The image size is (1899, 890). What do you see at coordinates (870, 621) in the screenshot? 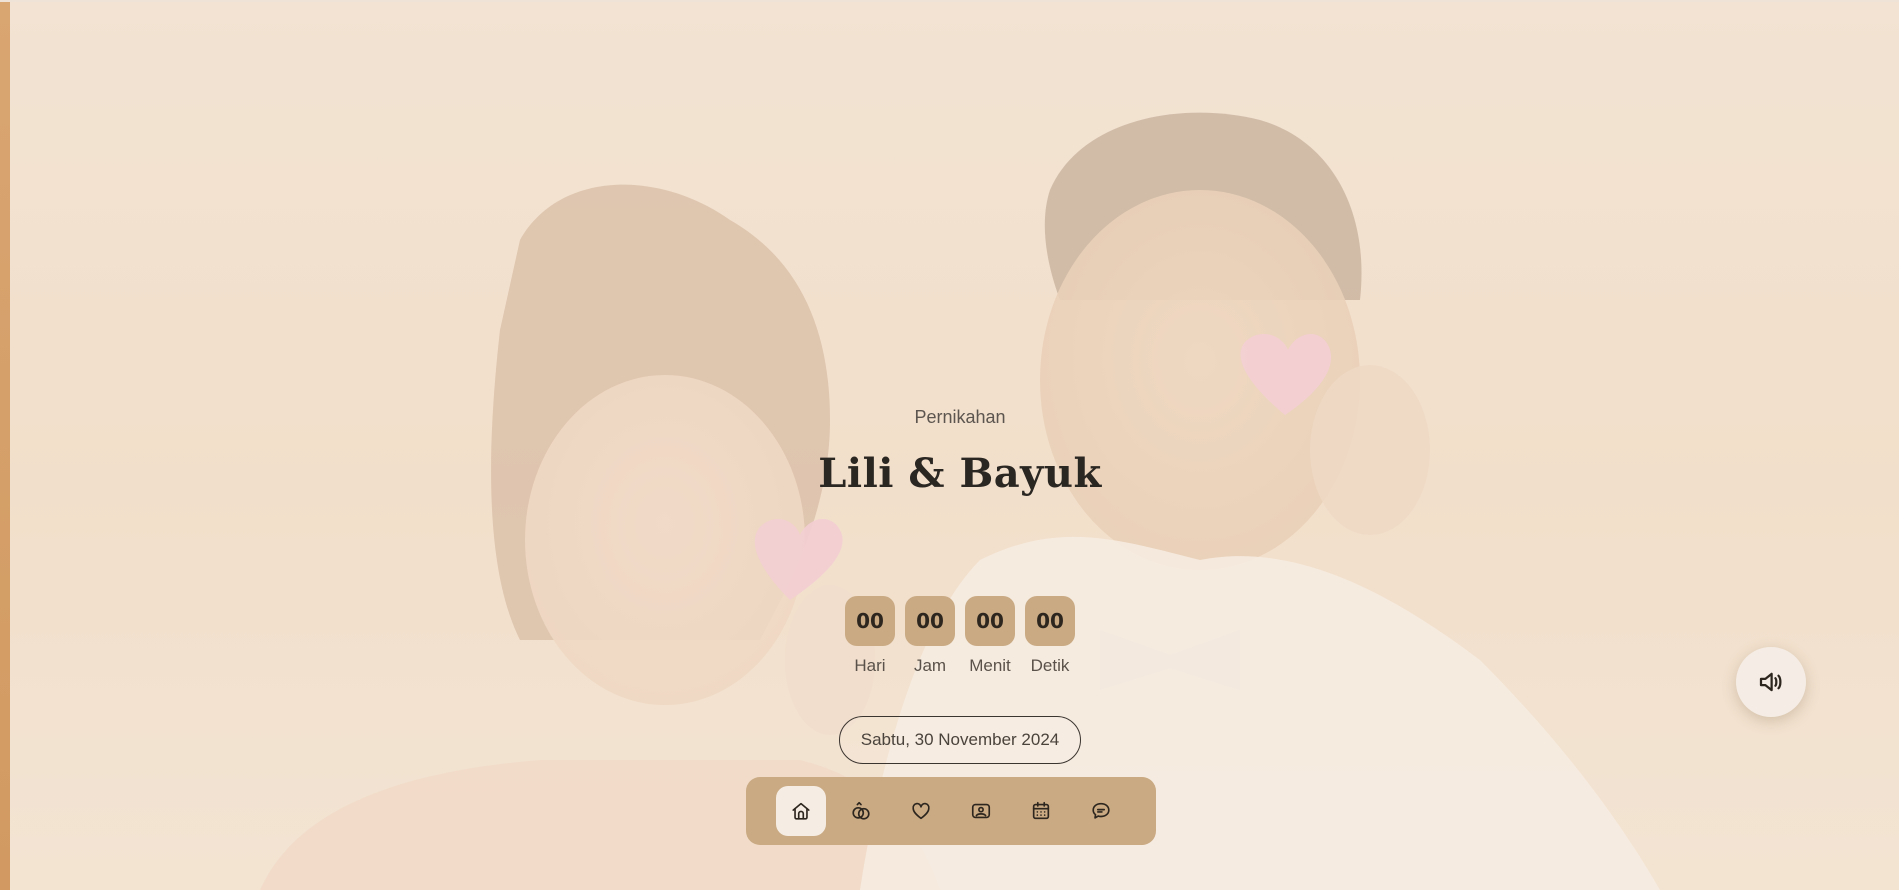
I see `countdown-days-value: 00` at bounding box center [870, 621].